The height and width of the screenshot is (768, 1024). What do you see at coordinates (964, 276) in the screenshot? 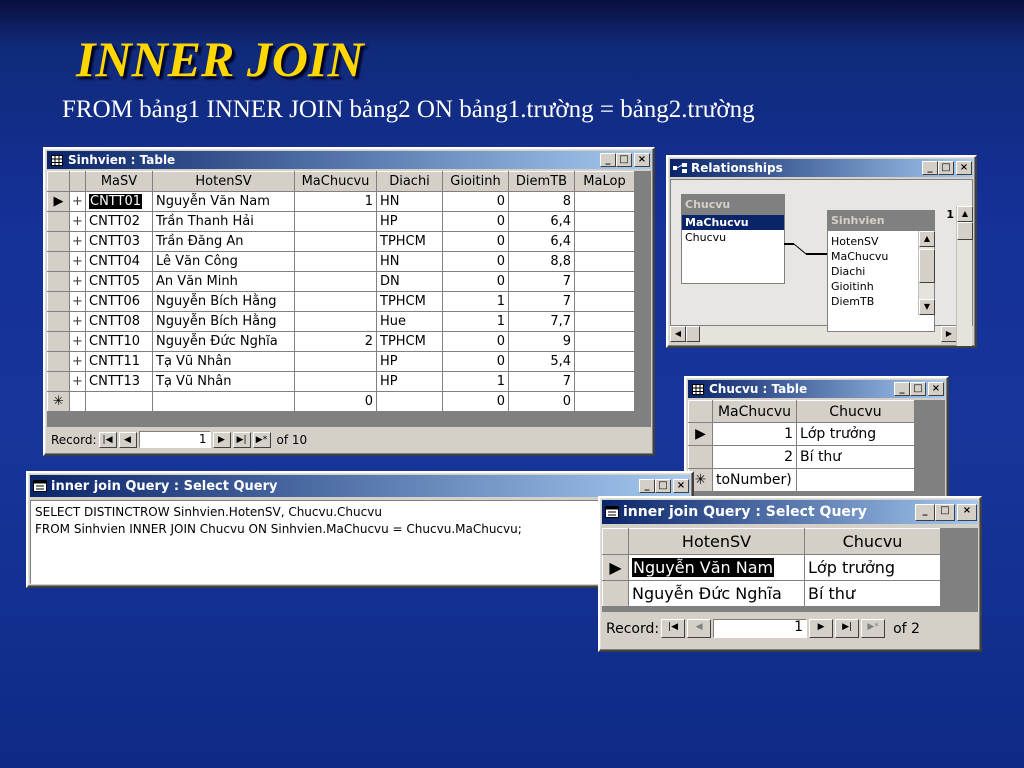
I see `vertical-scrollbar: ▲` at bounding box center [964, 276].